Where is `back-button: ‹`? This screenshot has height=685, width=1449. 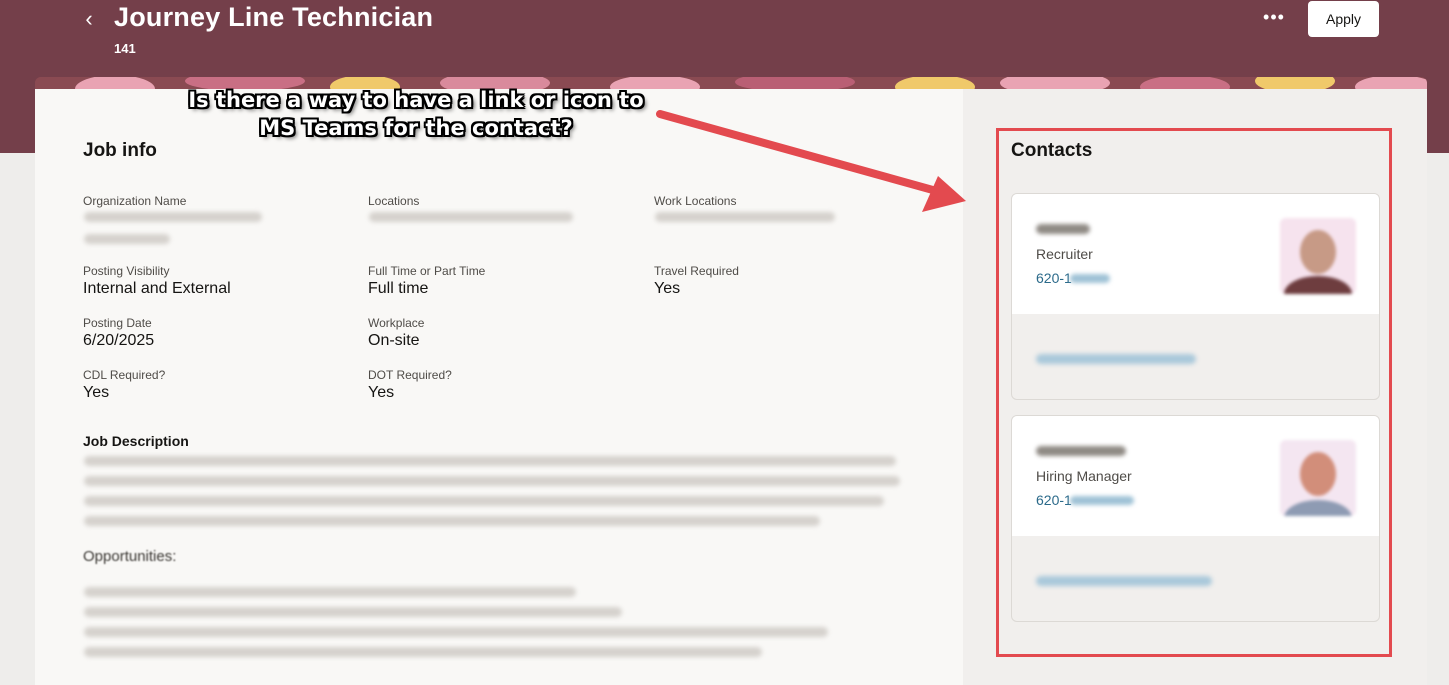
back-button: ‹ is located at coordinates (89, 19).